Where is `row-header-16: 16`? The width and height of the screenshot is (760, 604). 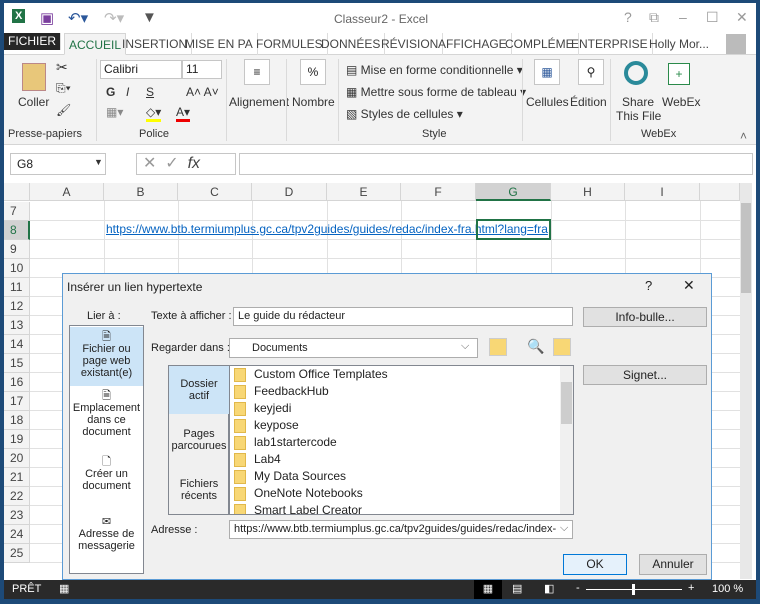 row-header-16: 16 is located at coordinates (17, 382).